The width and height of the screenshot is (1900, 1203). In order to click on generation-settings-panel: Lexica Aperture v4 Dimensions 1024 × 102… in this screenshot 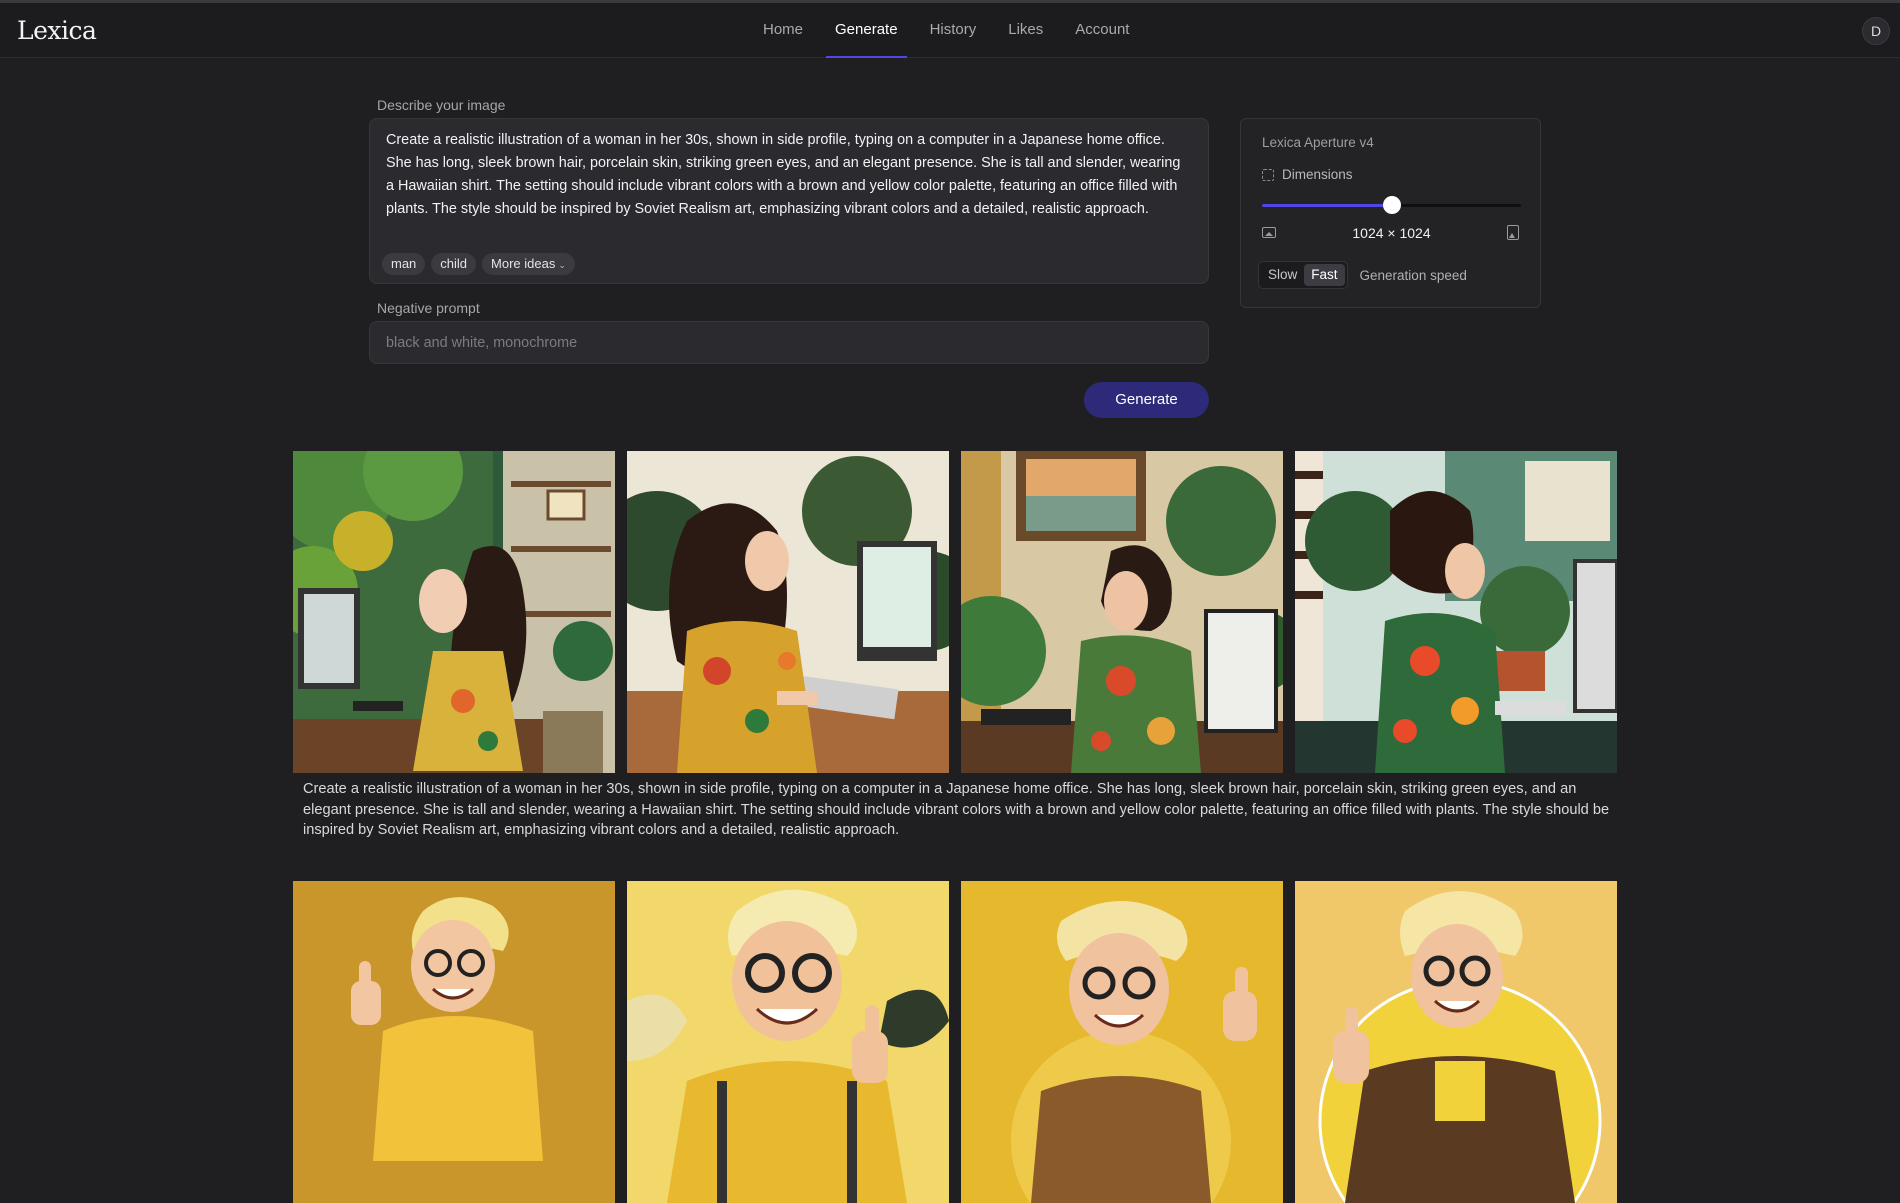, I will do `click(1390, 213)`.